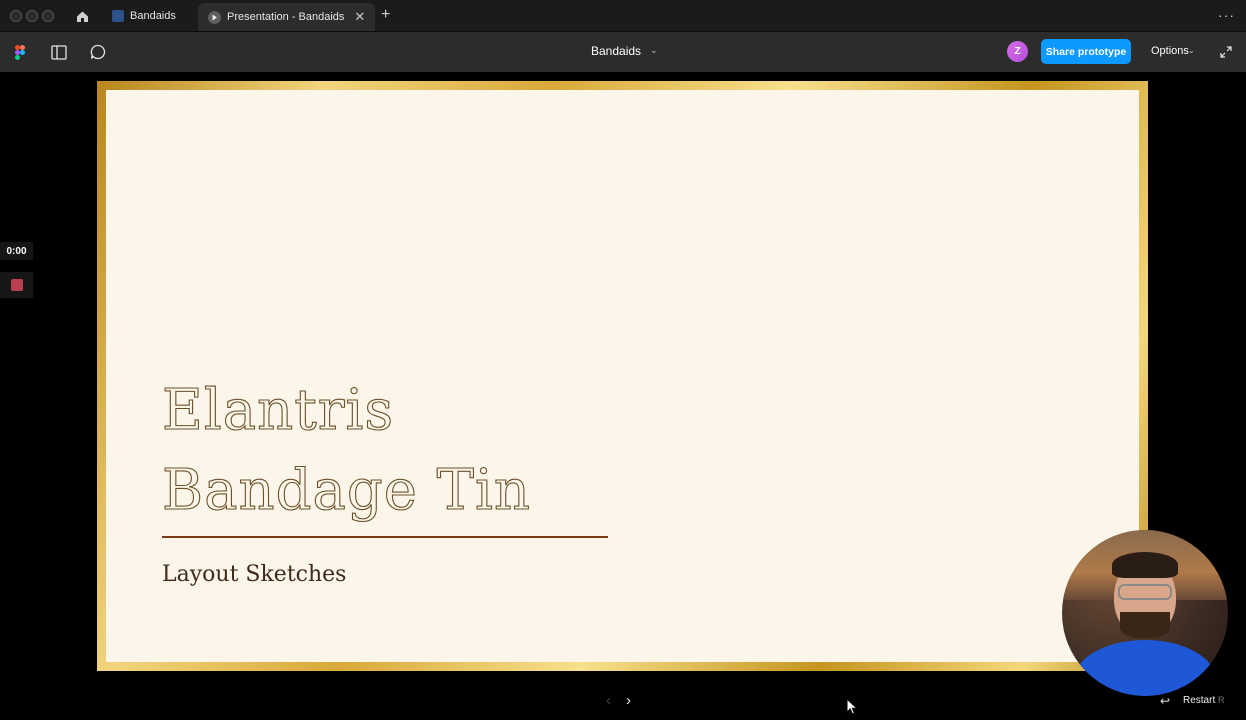  What do you see at coordinates (608, 700) in the screenshot?
I see `previous-slide-button: ‹` at bounding box center [608, 700].